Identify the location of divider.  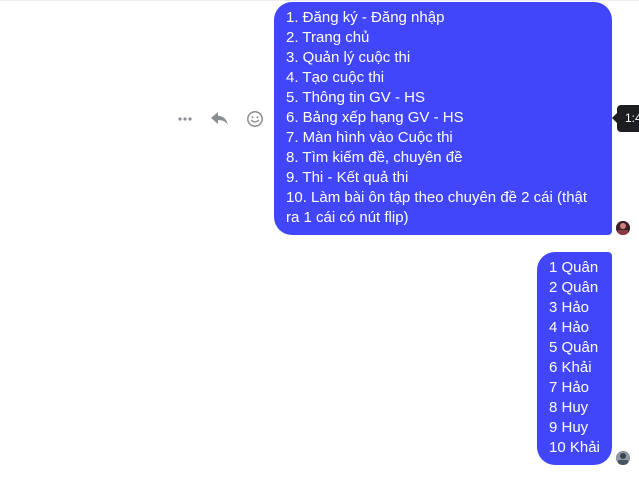
(319, 0).